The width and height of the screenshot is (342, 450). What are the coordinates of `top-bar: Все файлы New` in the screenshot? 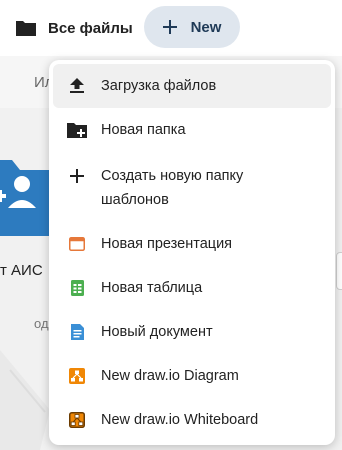 It's located at (171, 28).